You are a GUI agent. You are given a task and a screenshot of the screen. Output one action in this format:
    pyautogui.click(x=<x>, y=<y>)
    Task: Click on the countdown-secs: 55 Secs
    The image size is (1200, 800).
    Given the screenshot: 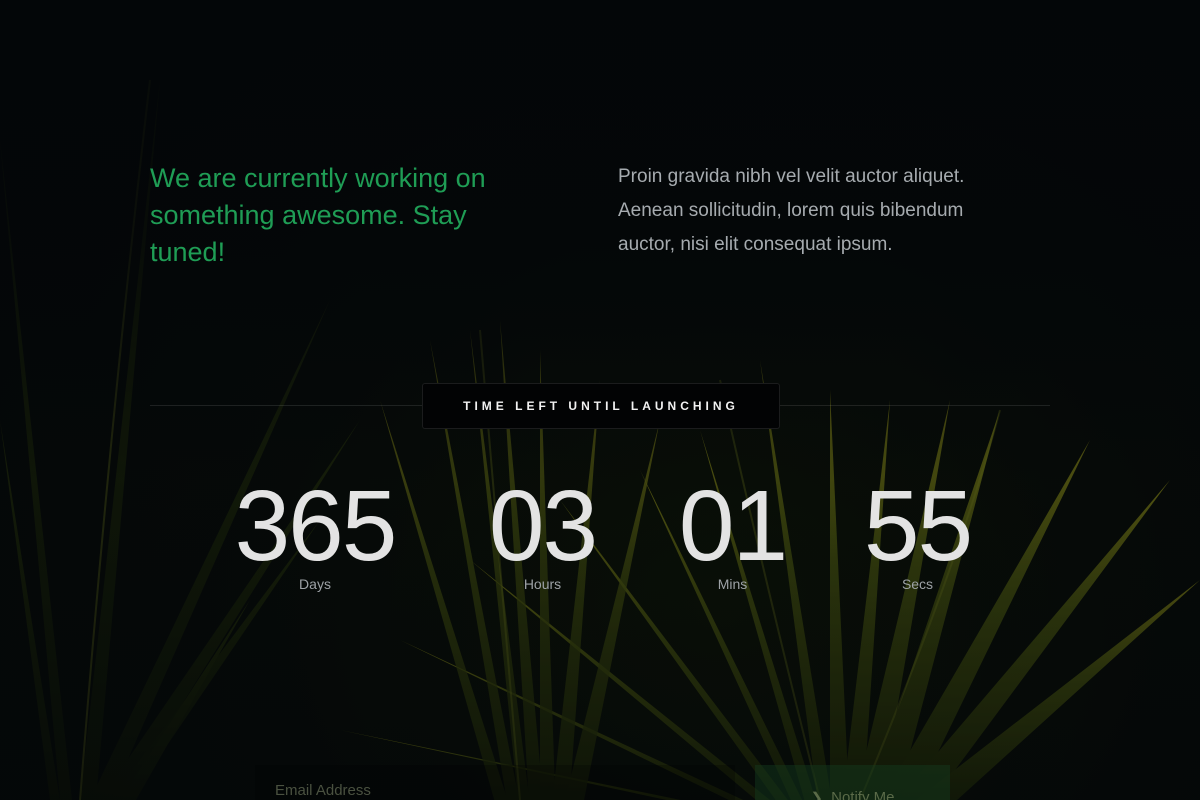 What is the action you would take?
    pyautogui.click(x=917, y=531)
    